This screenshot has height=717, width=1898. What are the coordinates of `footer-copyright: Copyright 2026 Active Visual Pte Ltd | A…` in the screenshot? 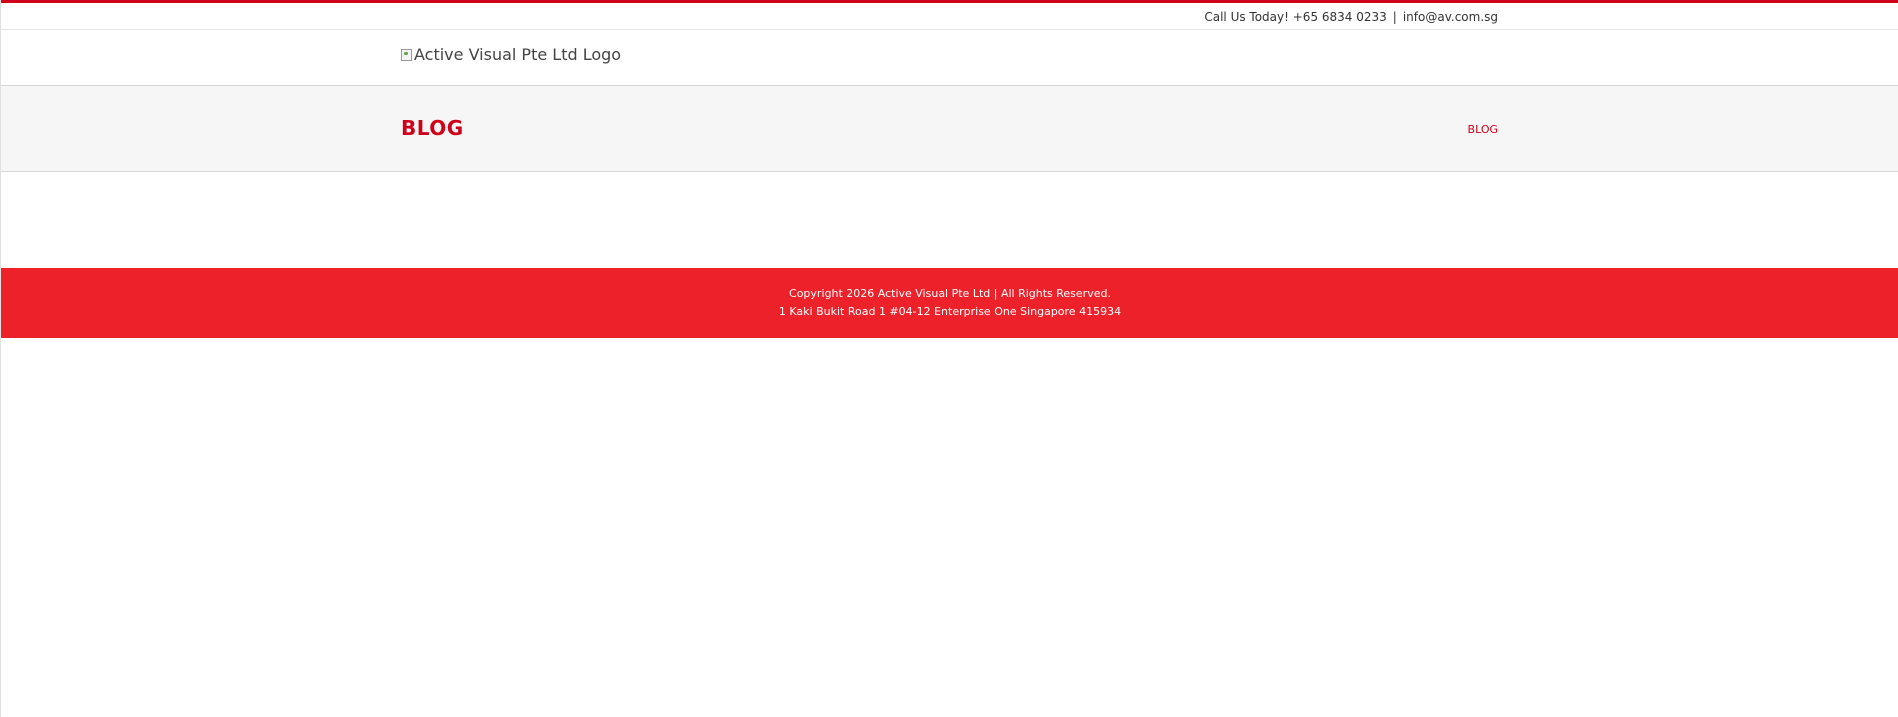 It's located at (950, 293).